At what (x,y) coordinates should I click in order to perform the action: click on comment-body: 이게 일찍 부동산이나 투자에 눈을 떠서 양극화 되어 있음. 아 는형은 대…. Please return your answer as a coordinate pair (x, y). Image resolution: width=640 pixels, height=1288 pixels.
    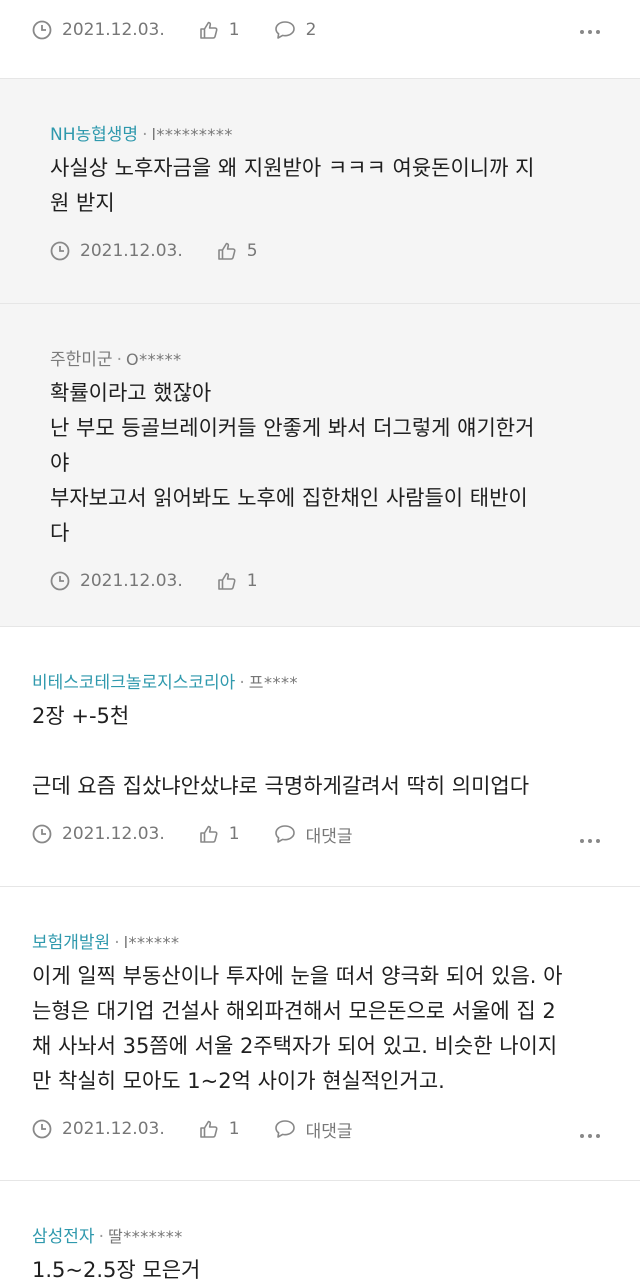
    Looking at the image, I should click on (297, 1028).